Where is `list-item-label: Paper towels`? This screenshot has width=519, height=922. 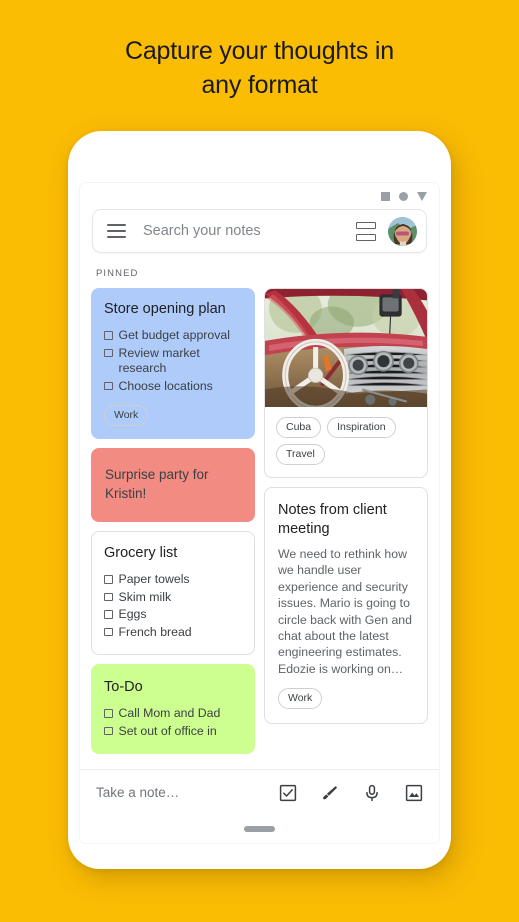
list-item-label: Paper towels is located at coordinates (154, 579).